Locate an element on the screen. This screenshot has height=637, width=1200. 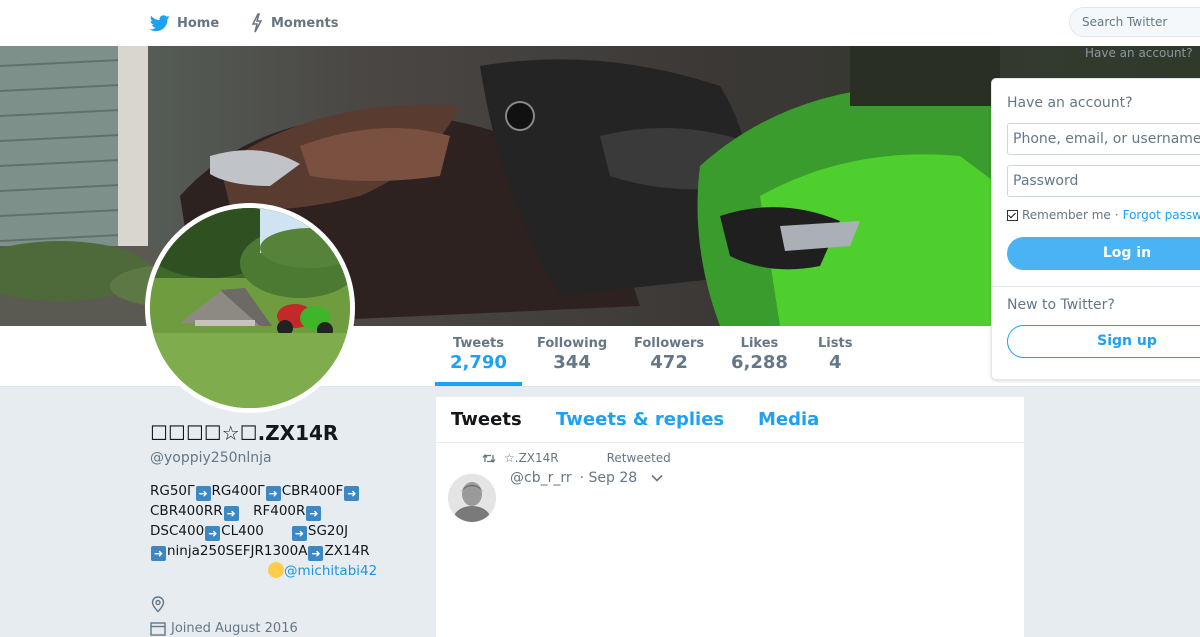
tweet-author-avatar is located at coordinates (472, 498).